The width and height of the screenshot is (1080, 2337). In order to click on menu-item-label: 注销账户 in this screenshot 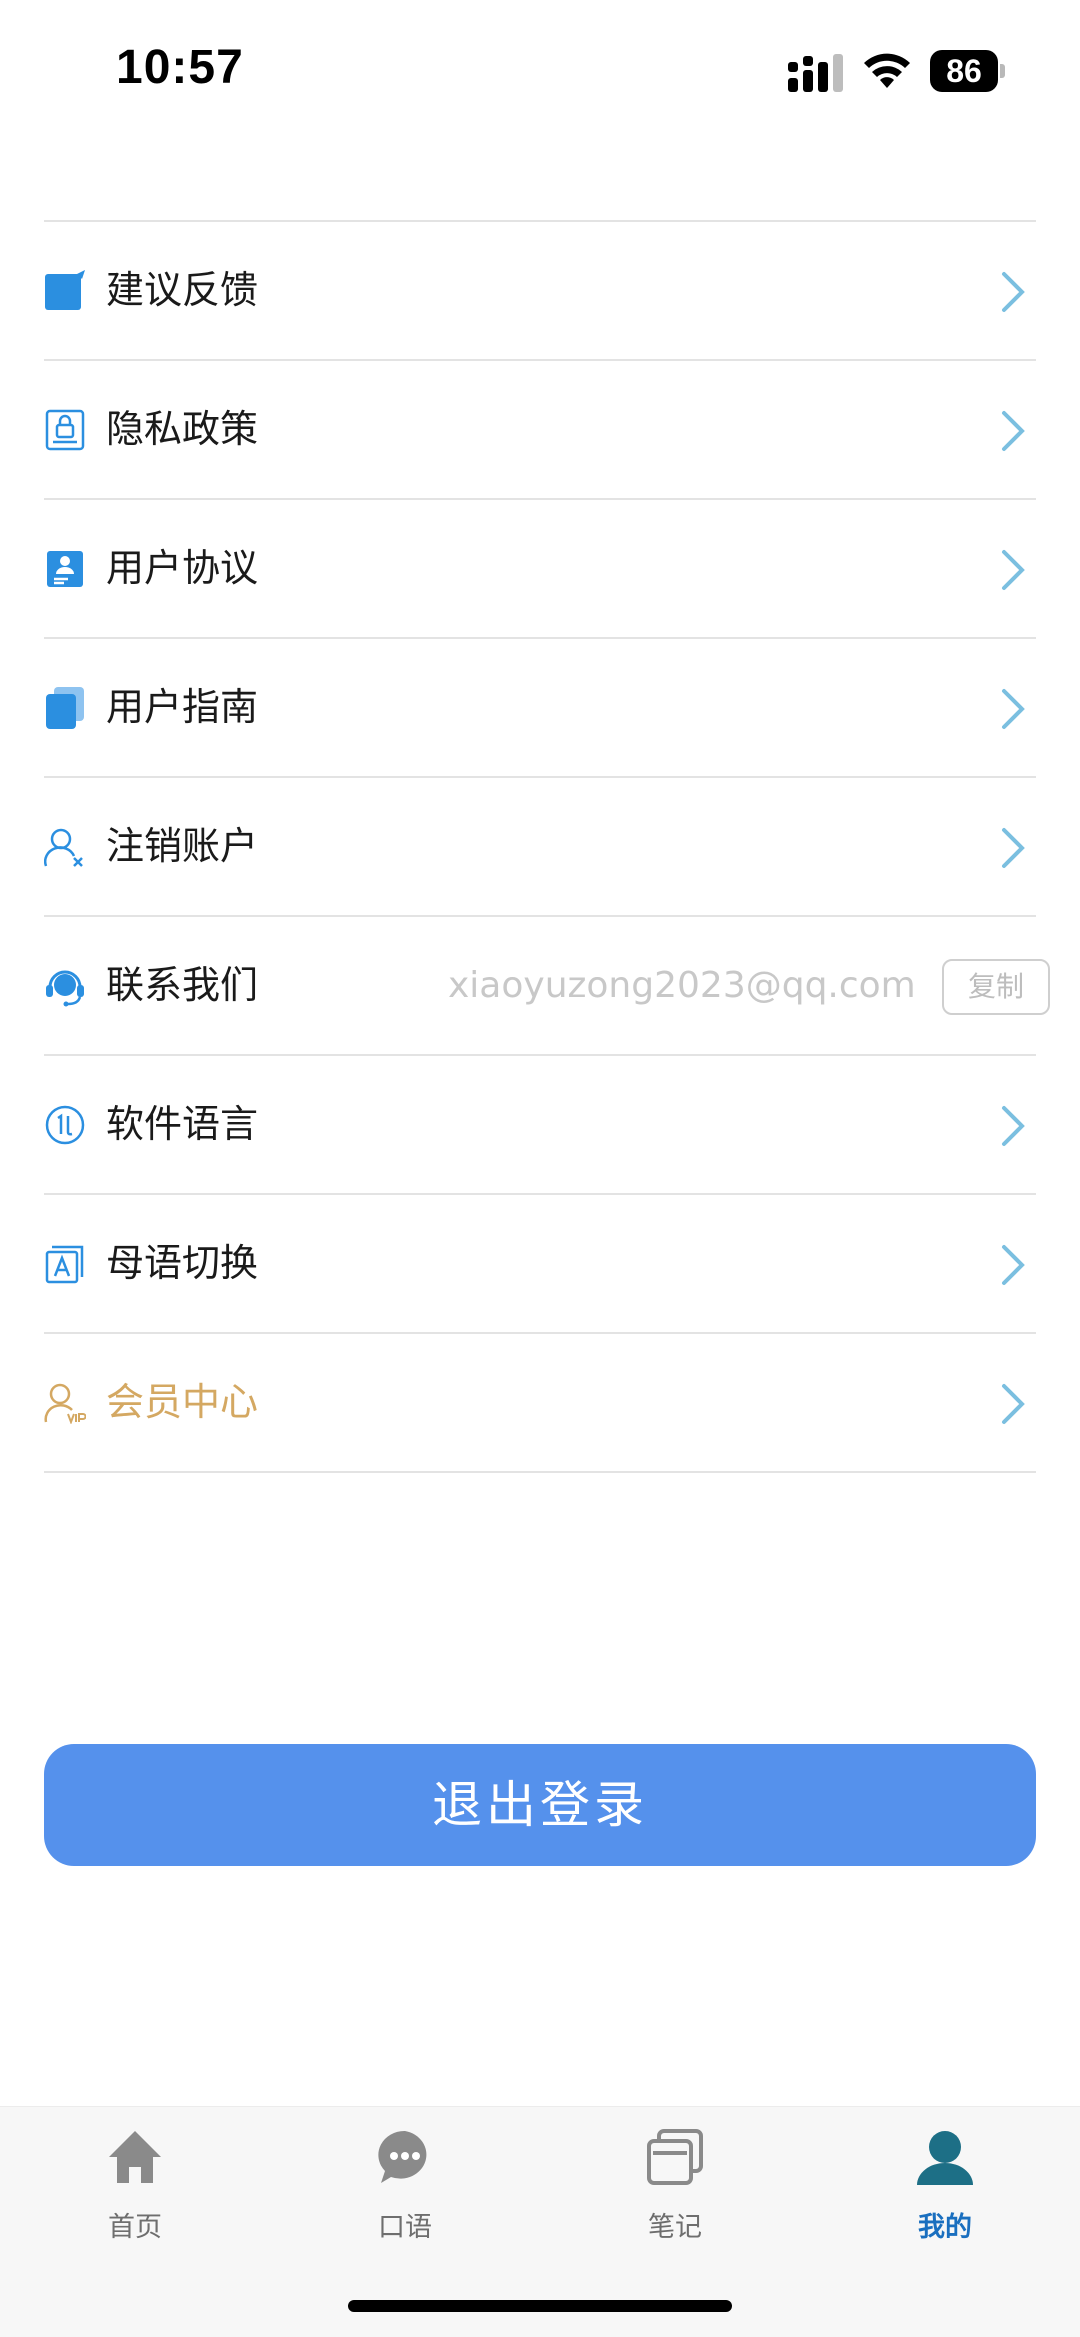, I will do `click(182, 846)`.